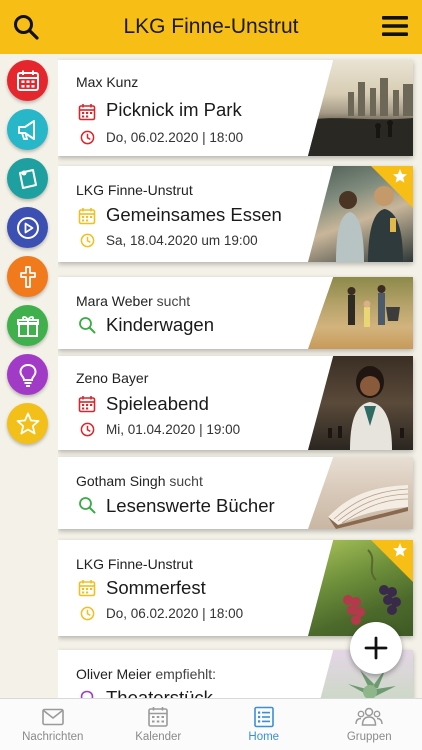  What do you see at coordinates (173, 429) in the screenshot?
I see `card-date: Mi, 01.04.2020 | 19:00` at bounding box center [173, 429].